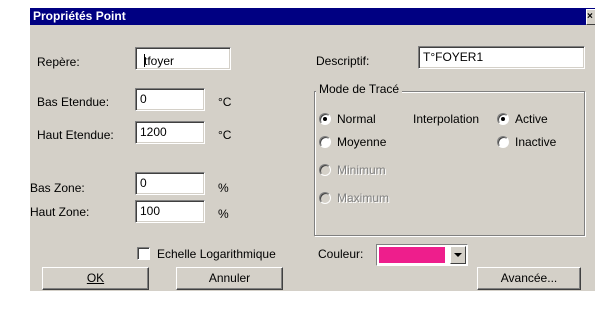 This screenshot has height=313, width=595. Describe the element at coordinates (531, 119) in the screenshot. I see `radio-active-label: Active` at that location.